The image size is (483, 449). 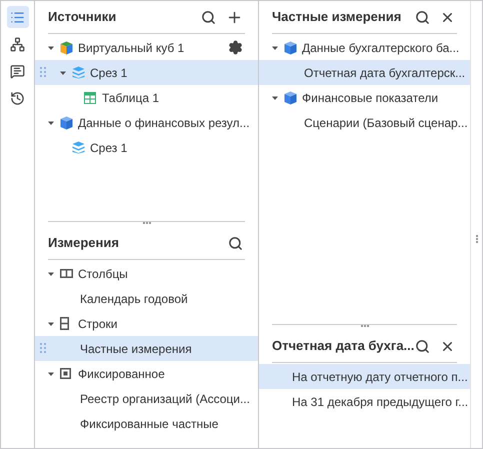 What do you see at coordinates (131, 48) in the screenshot?
I see `item-label: Виртуальный куб 1` at bounding box center [131, 48].